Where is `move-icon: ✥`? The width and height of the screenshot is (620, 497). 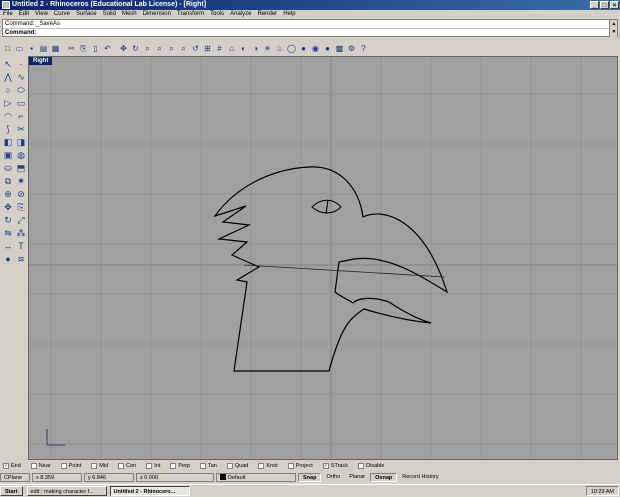
move-icon: ✥ is located at coordinates (8, 207).